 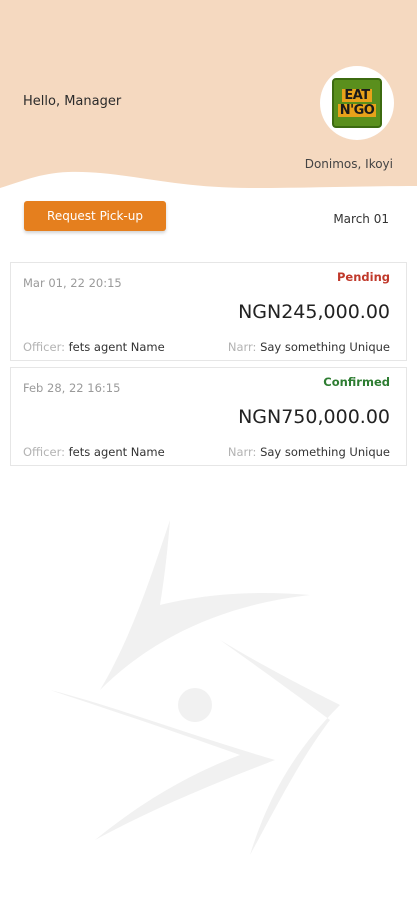 What do you see at coordinates (95, 216) in the screenshot?
I see `request-pickup-button: Request Pick-up` at bounding box center [95, 216].